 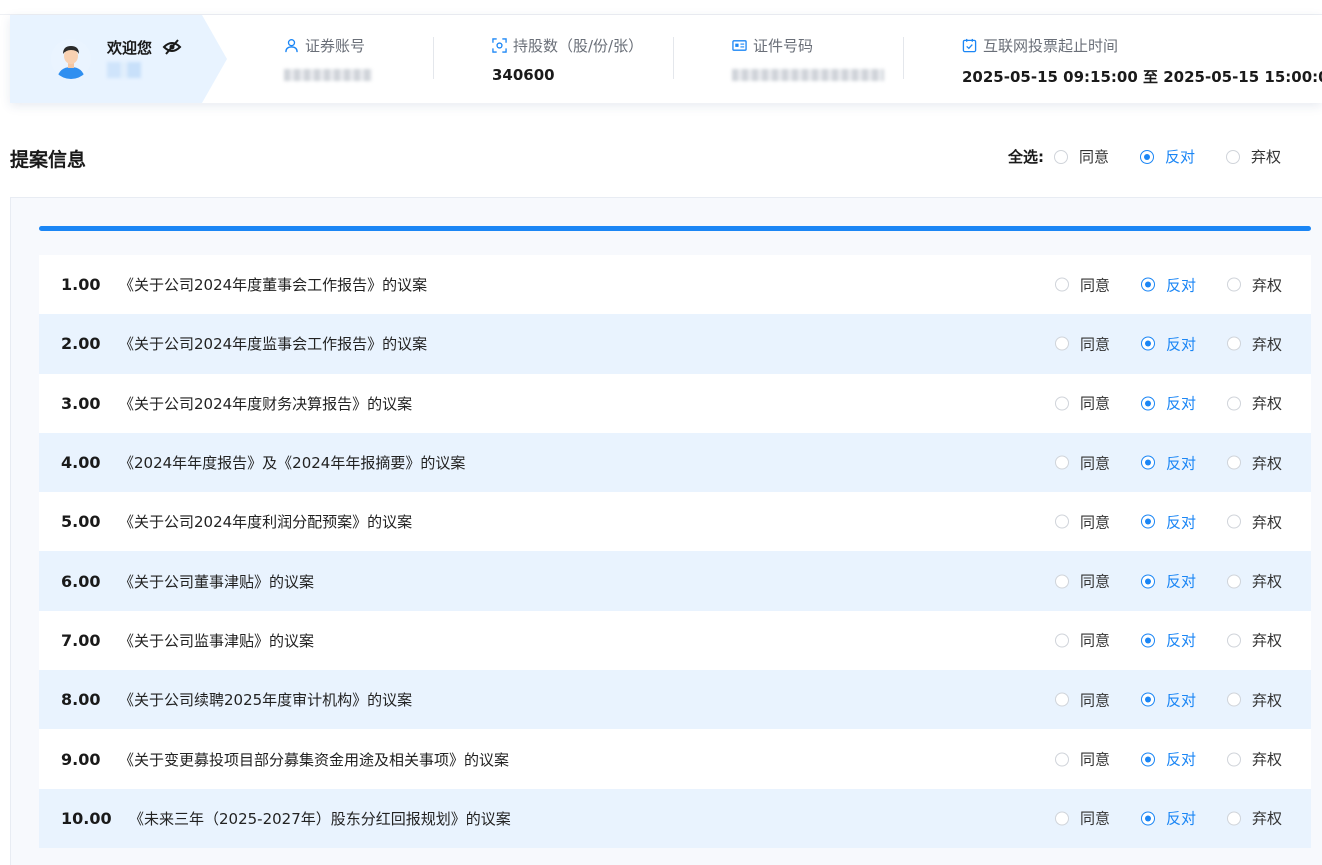 What do you see at coordinates (172, 47) in the screenshot?
I see `hide-eye-icon` at bounding box center [172, 47].